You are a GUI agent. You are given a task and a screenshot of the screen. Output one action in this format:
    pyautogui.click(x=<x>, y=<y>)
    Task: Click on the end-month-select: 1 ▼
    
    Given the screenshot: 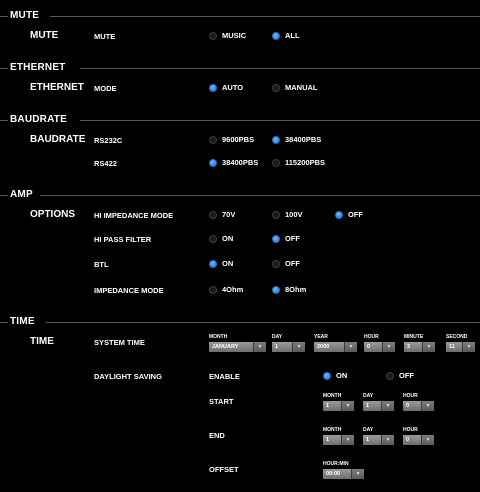 What is the action you would take?
    pyautogui.click(x=338, y=440)
    